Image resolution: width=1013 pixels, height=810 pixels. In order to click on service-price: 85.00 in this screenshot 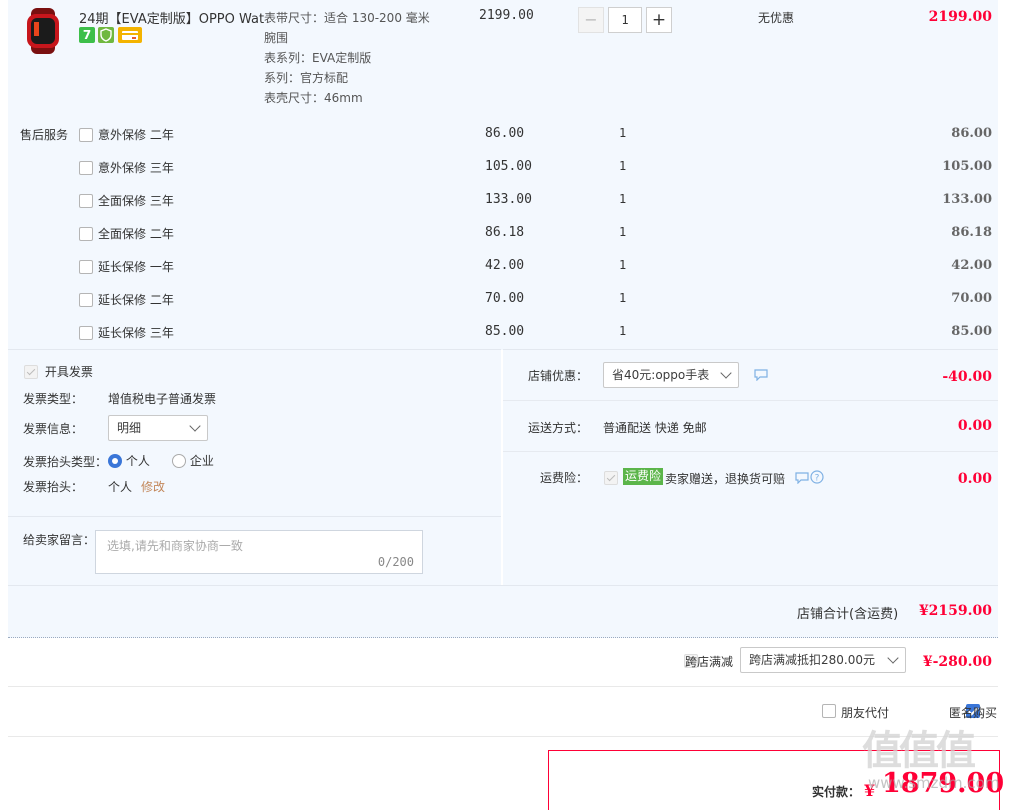, I will do `click(505, 331)`.